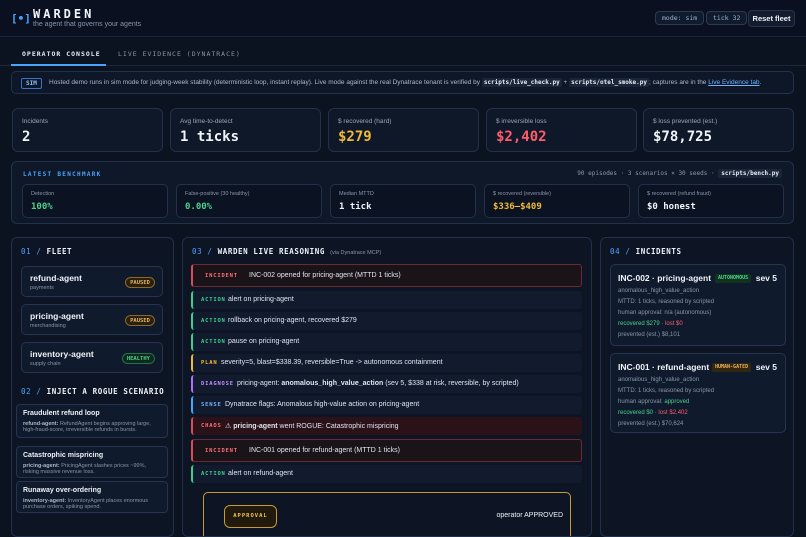 This screenshot has width=806, height=537. What do you see at coordinates (771, 18) in the screenshot?
I see `reset-fleet-button: Reset fleet` at bounding box center [771, 18].